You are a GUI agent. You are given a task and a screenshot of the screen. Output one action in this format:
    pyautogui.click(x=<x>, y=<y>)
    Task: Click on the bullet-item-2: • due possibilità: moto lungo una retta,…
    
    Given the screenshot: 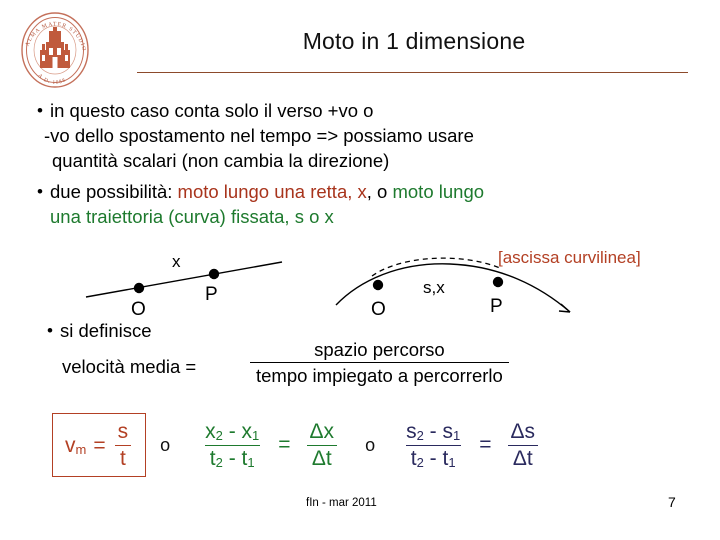 What is the action you would take?
    pyautogui.click(x=364, y=204)
    